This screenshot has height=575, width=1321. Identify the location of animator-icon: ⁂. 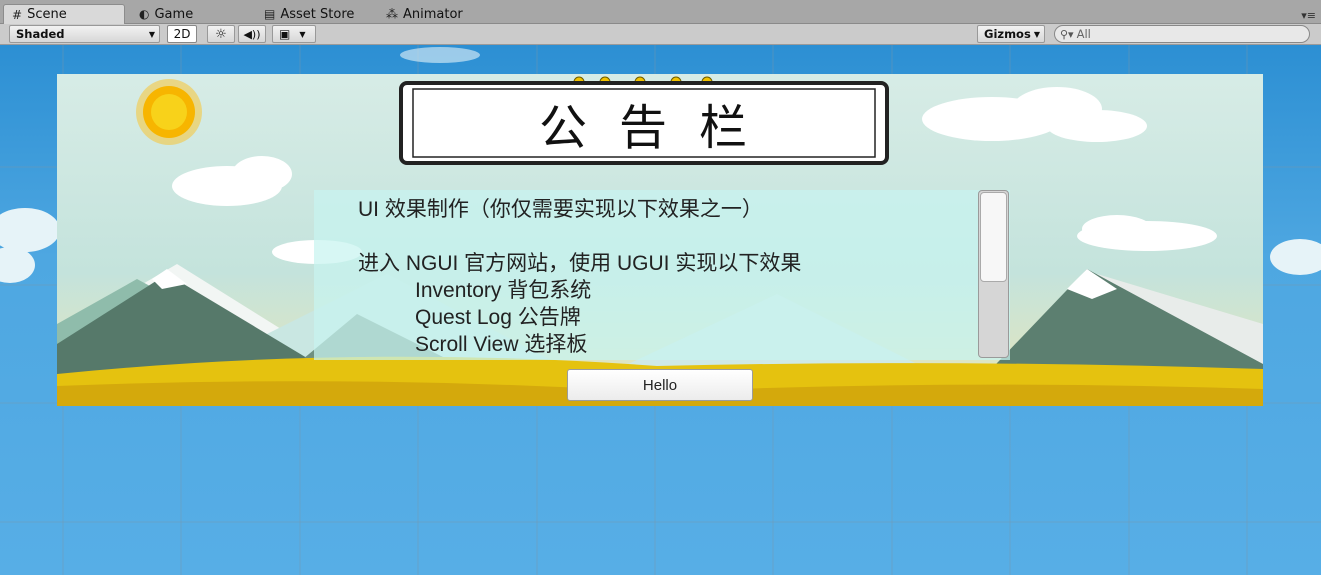
(392, 14).